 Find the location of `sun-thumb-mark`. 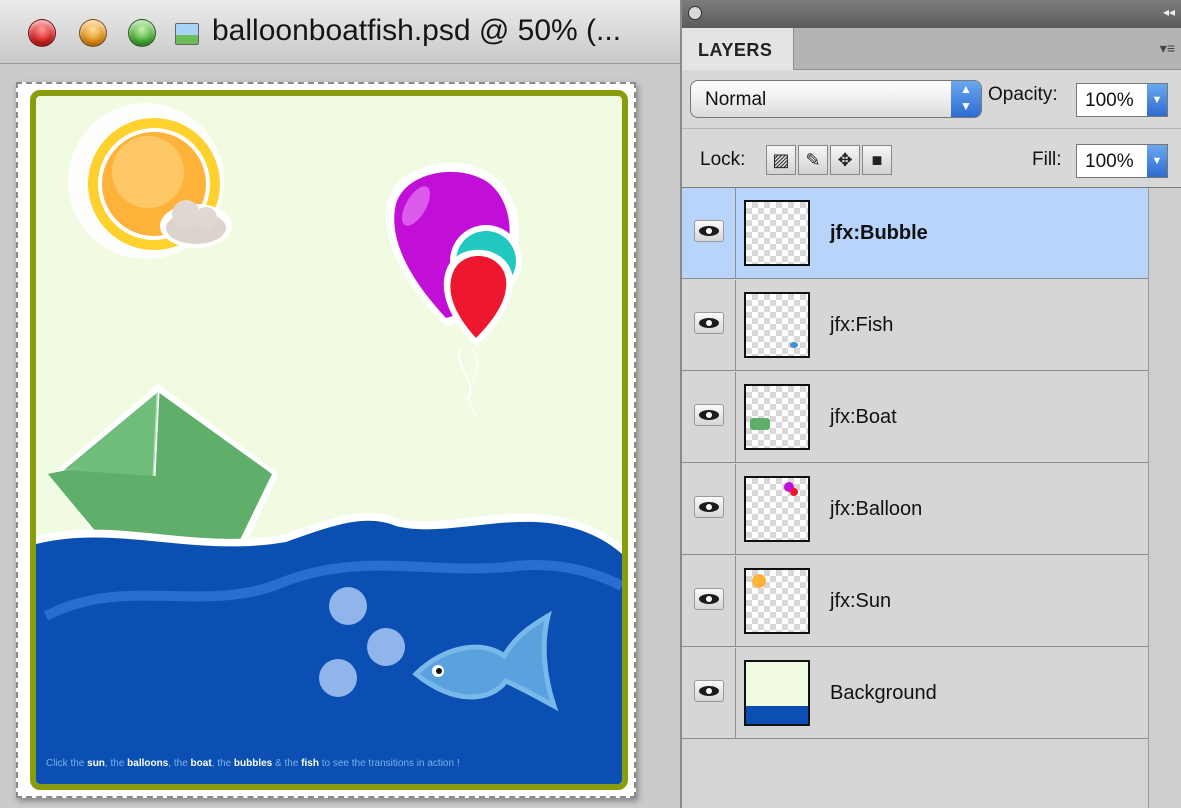

sun-thumb-mark is located at coordinates (759, 581).